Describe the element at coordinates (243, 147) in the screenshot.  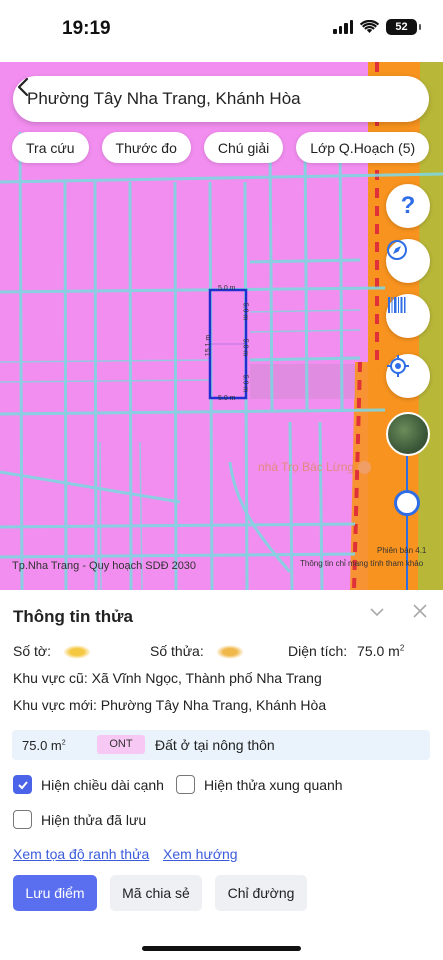
I see `chip-chu-giai: Chú giải` at that location.